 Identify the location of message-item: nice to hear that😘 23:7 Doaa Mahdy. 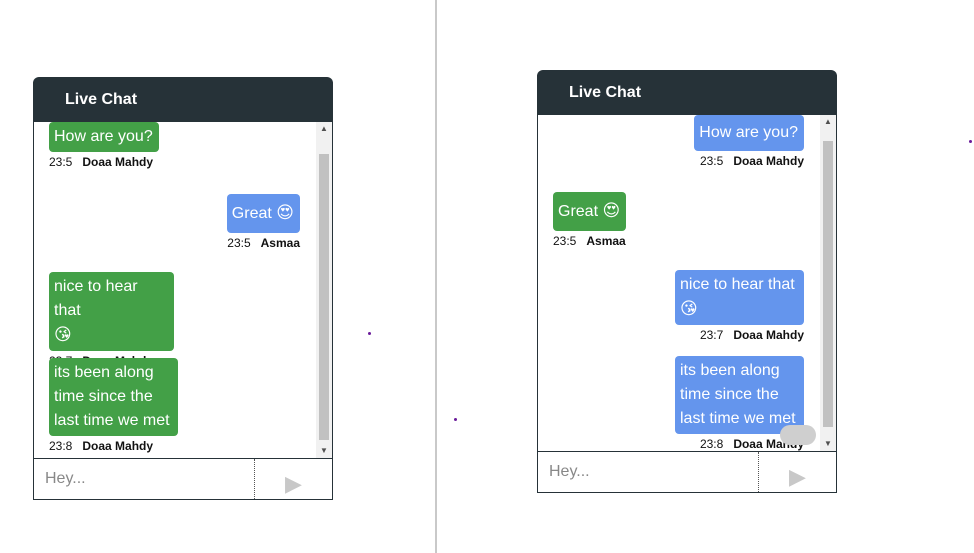
(739, 306).